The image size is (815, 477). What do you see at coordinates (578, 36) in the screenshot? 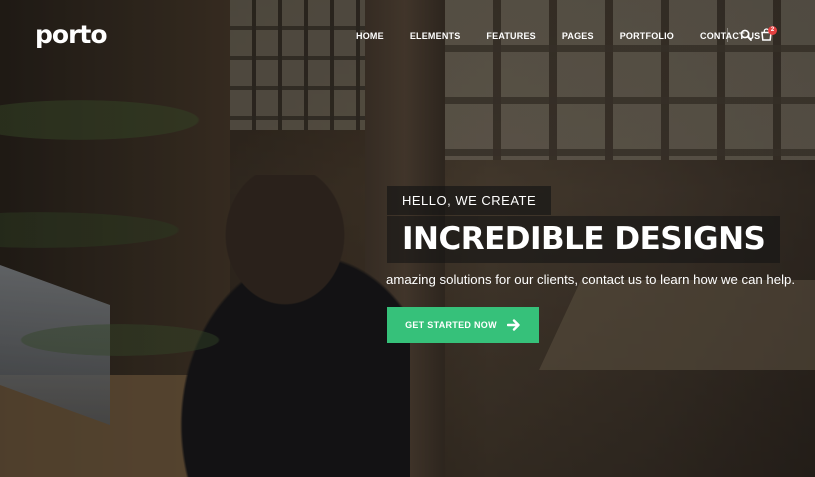
I see `nav-item-pages: PAGES` at bounding box center [578, 36].